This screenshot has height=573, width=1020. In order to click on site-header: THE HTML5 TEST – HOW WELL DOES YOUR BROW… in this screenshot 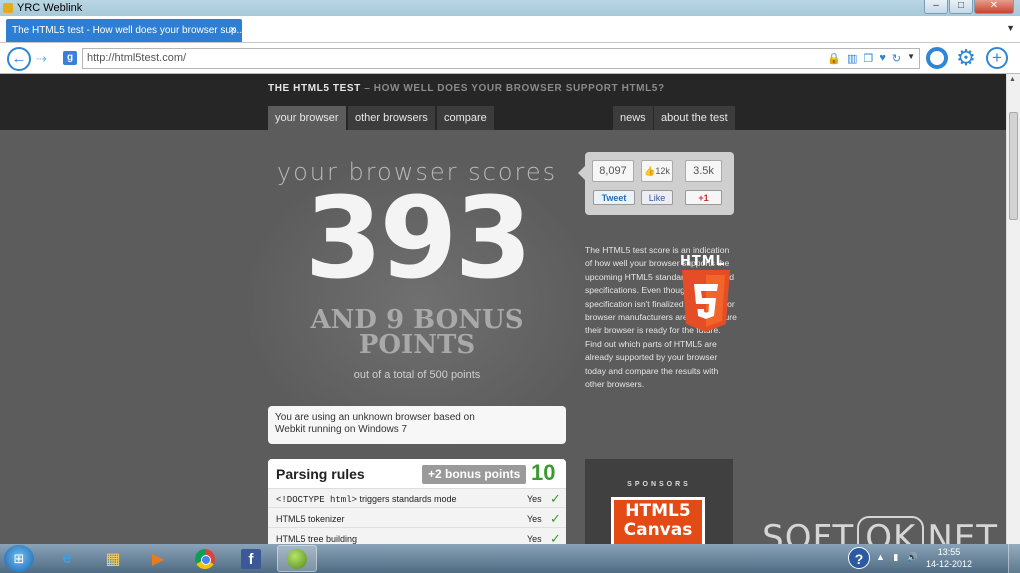, I will do `click(503, 102)`.